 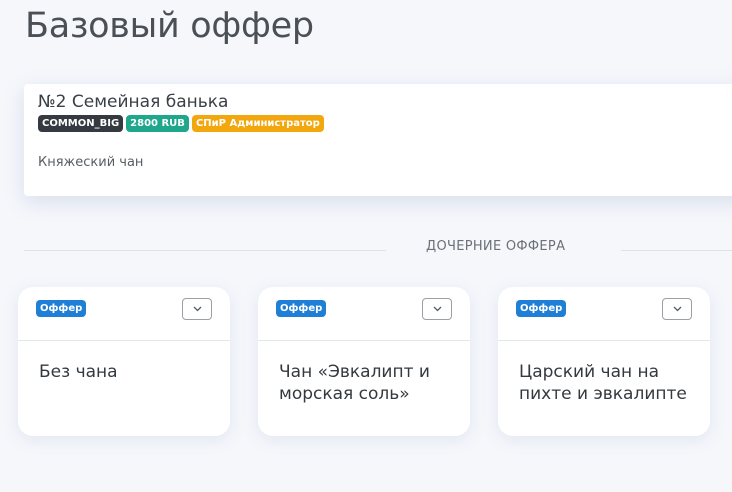 I want to click on price-badge: 2800 RUB, so click(x=157, y=123).